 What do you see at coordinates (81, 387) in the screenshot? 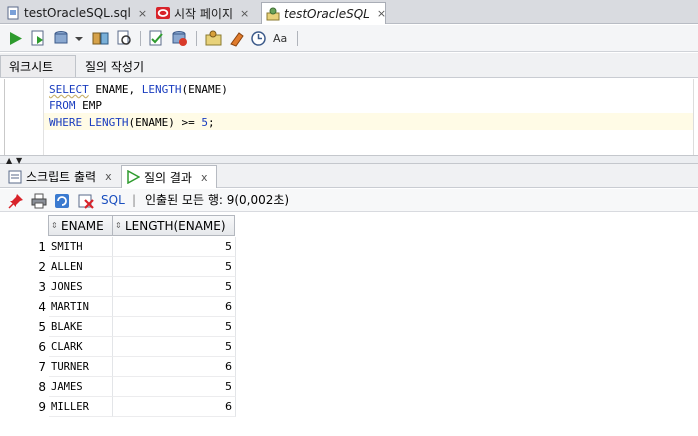
I see `cell-ename: JAMES` at bounding box center [81, 387].